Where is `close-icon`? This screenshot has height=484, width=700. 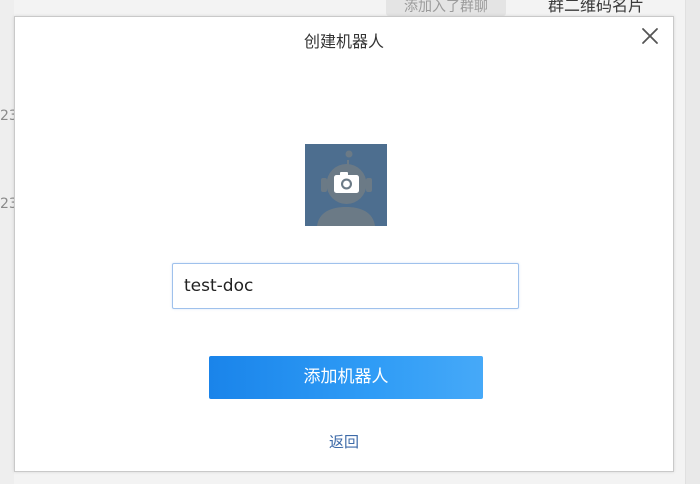
close-icon is located at coordinates (650, 36).